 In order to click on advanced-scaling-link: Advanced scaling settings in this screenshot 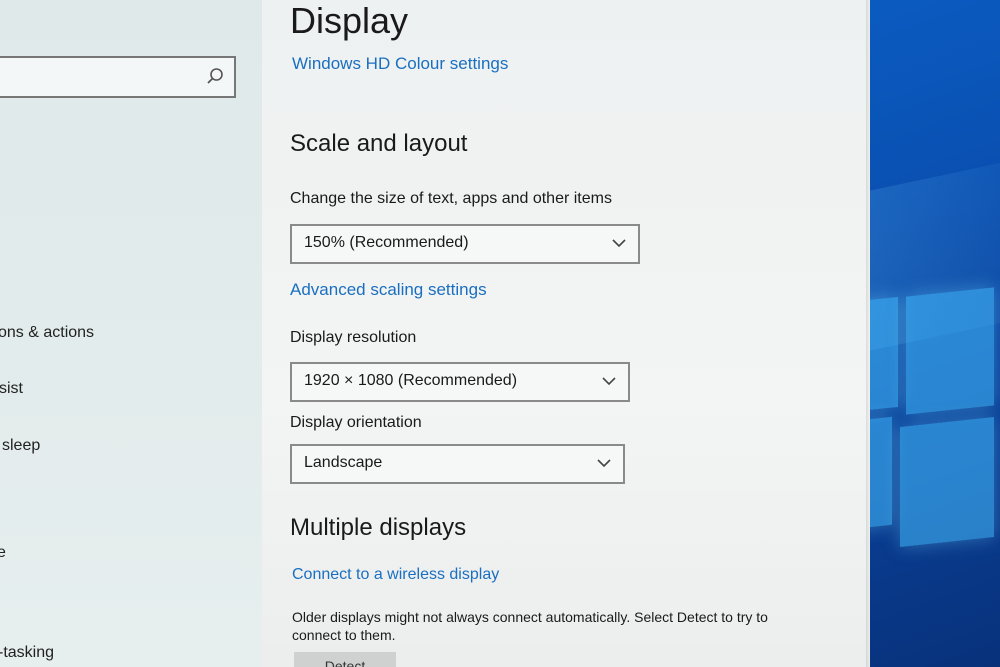, I will do `click(388, 290)`.